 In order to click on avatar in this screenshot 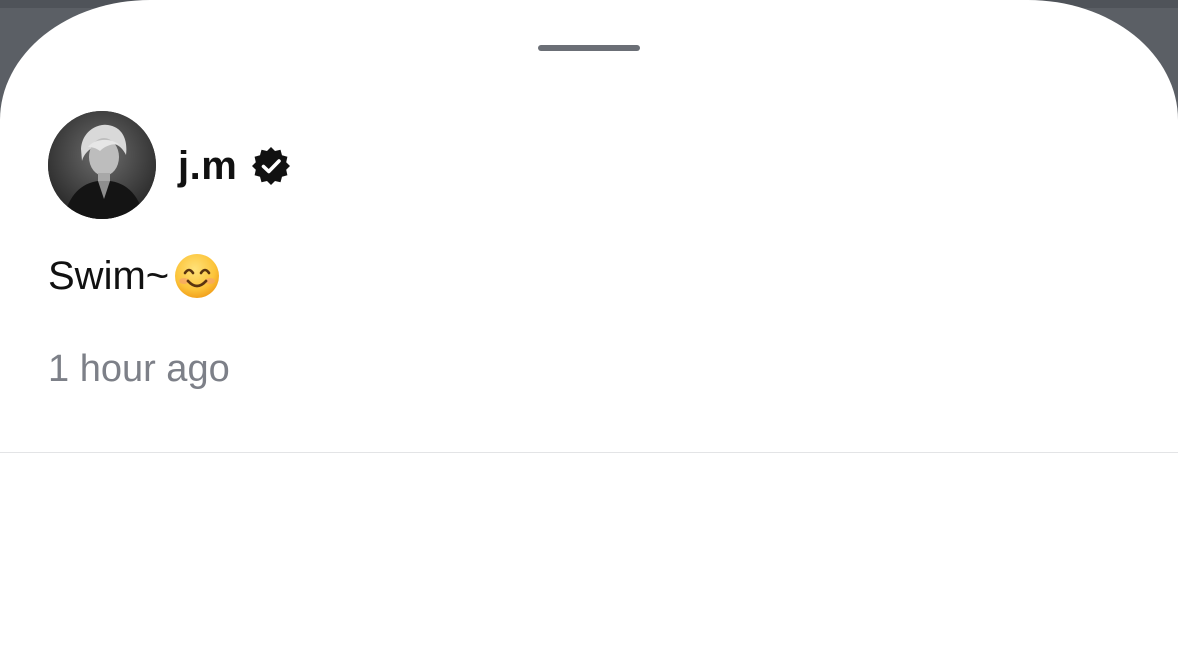, I will do `click(102, 165)`.